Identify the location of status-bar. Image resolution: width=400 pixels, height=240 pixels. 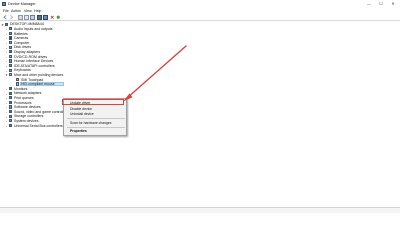
(200, 210).